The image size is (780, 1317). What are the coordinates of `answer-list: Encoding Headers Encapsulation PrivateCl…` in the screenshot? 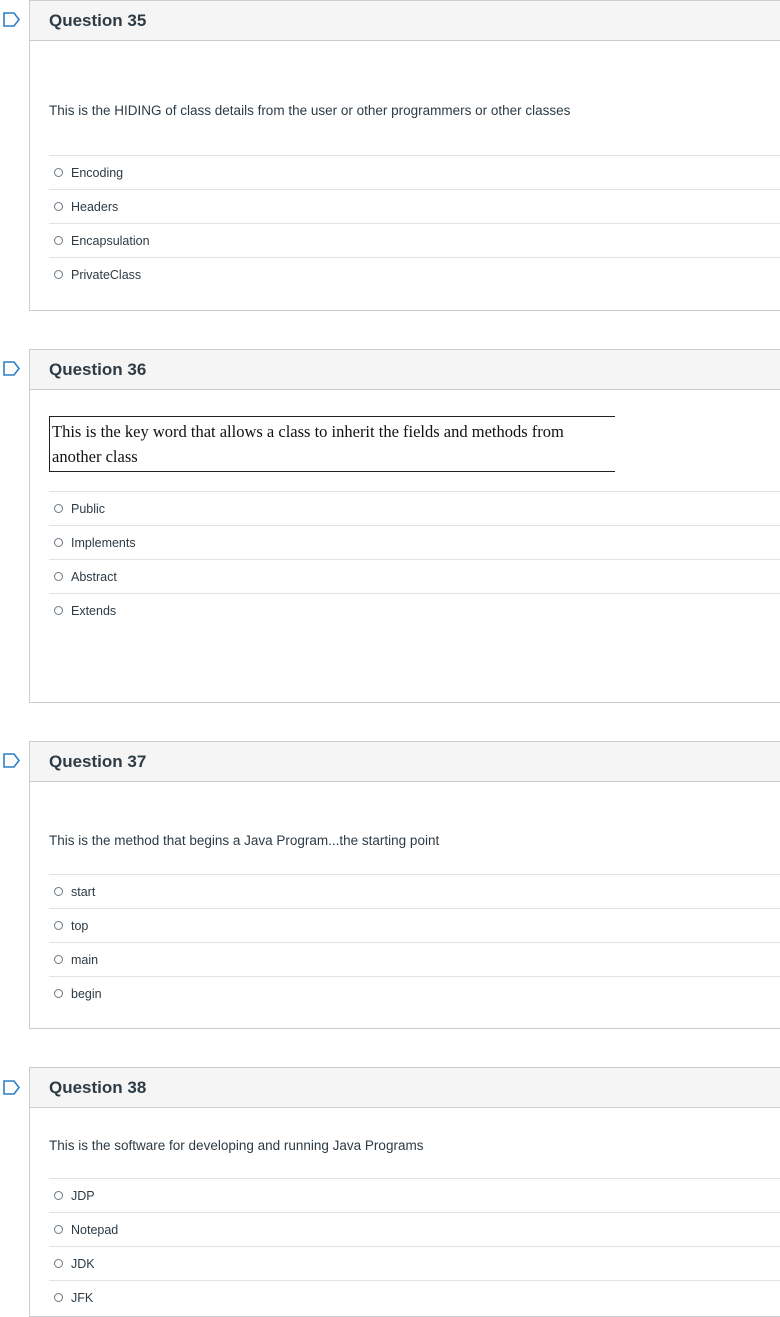 It's located at (414, 223).